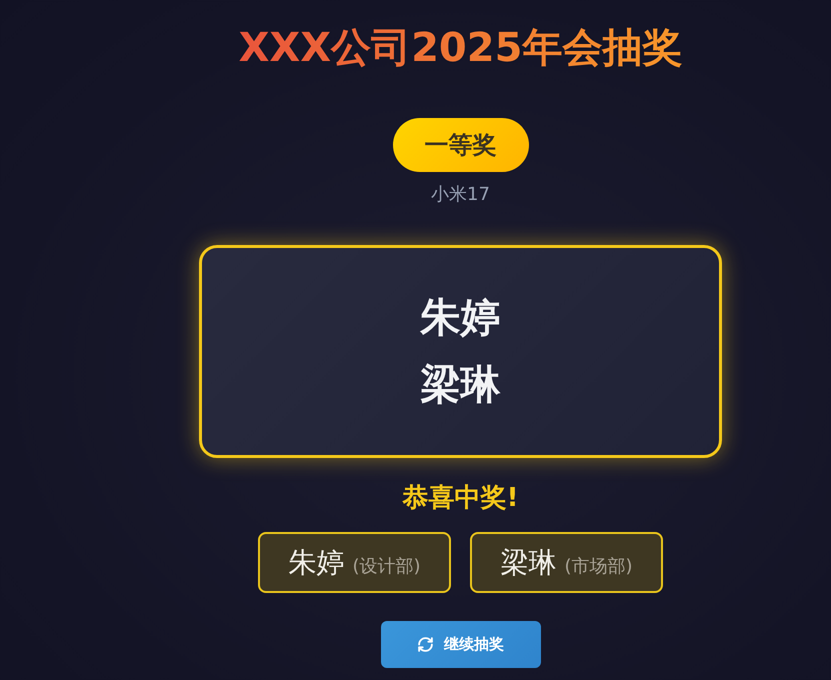  What do you see at coordinates (460, 145) in the screenshot?
I see `prize-level-badge: 一等奖` at bounding box center [460, 145].